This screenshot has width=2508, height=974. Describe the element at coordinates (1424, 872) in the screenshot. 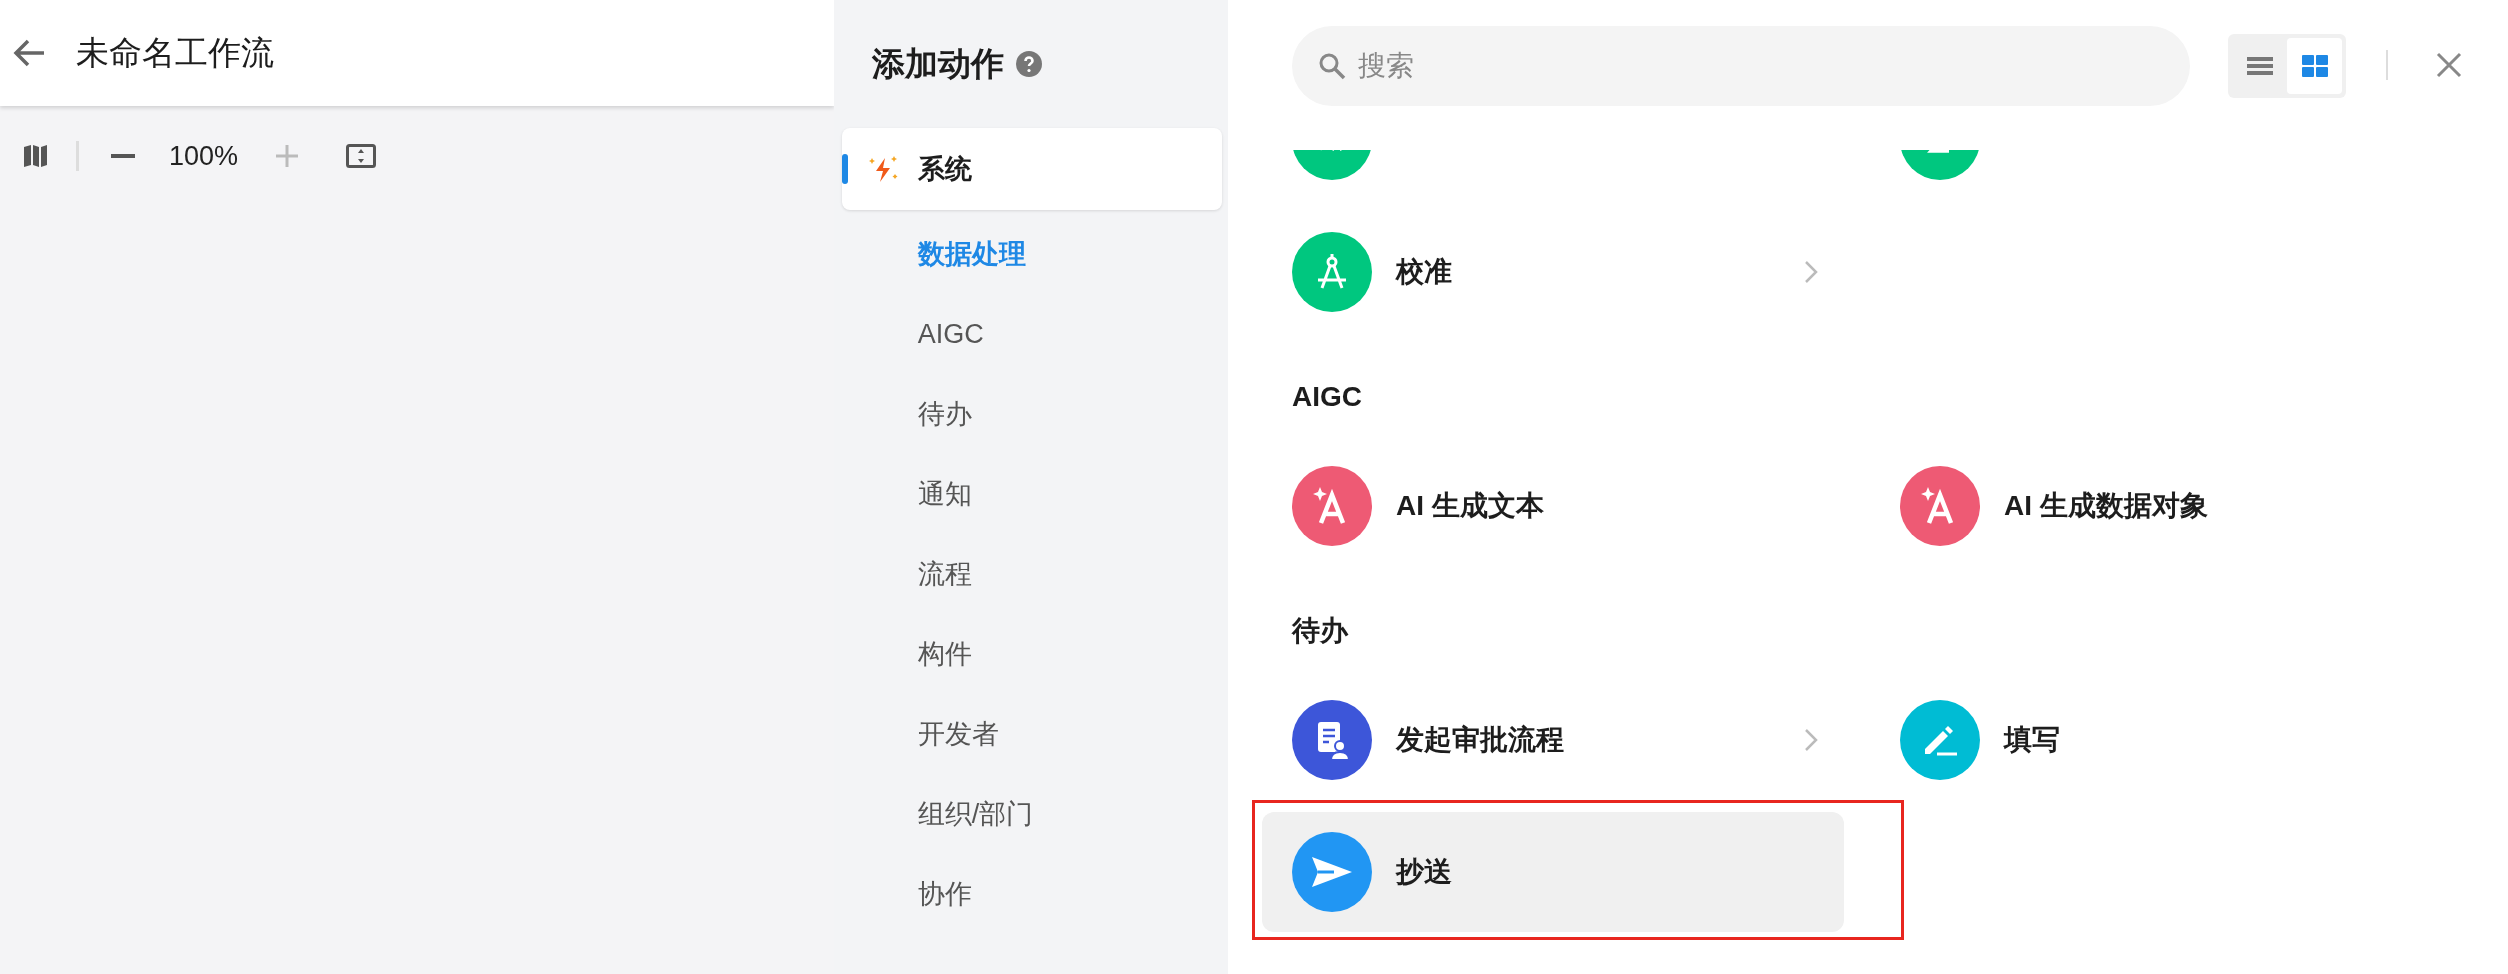

I see `action-label: 抄送` at that location.